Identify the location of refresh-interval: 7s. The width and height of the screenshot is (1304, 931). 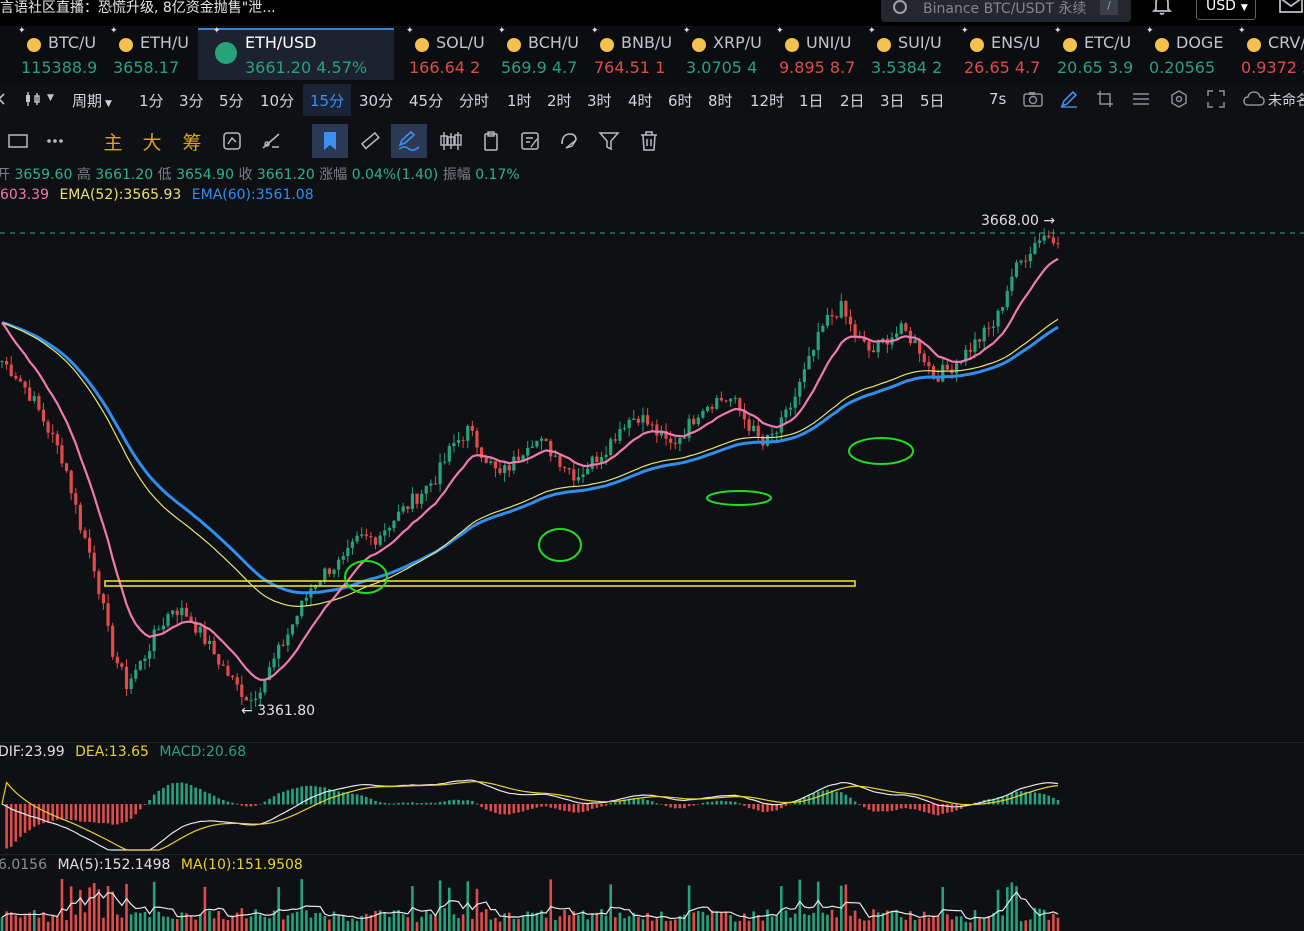
(997, 99).